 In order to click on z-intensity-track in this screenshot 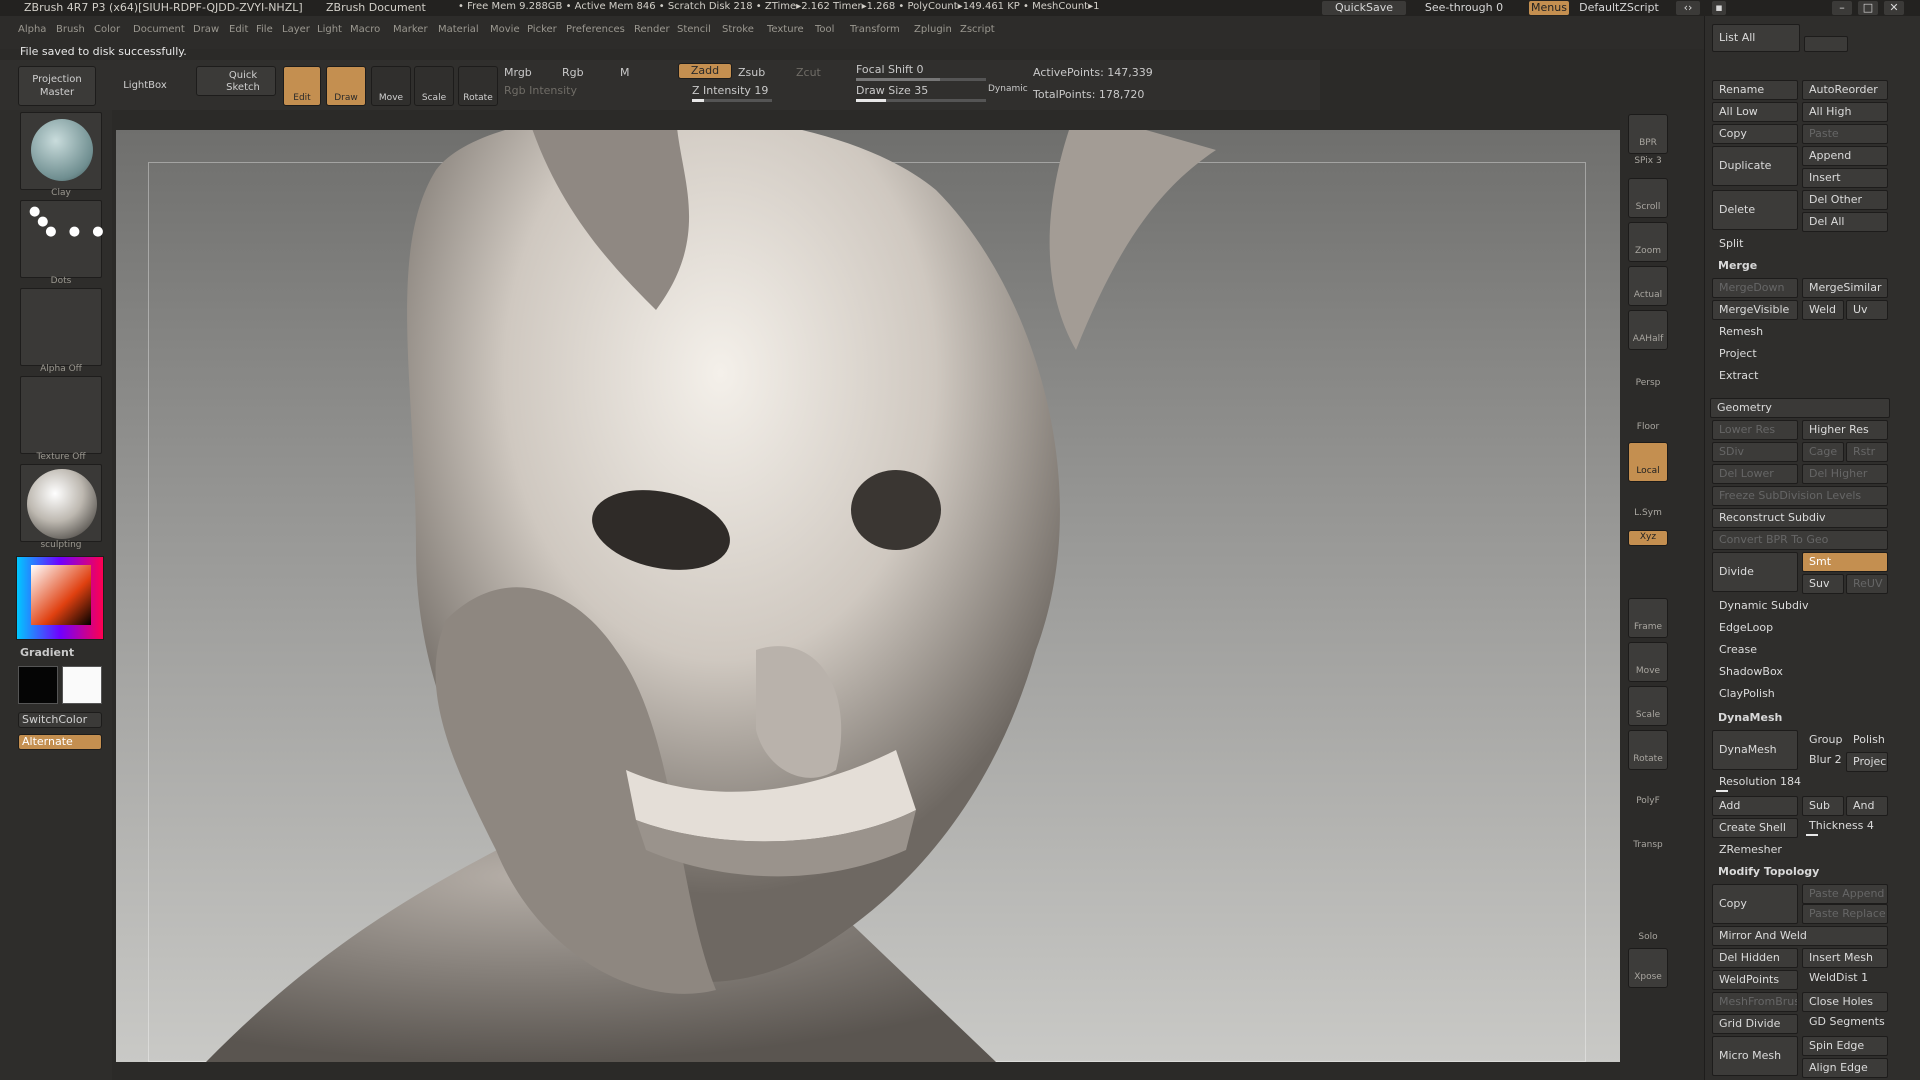, I will do `click(732, 100)`.